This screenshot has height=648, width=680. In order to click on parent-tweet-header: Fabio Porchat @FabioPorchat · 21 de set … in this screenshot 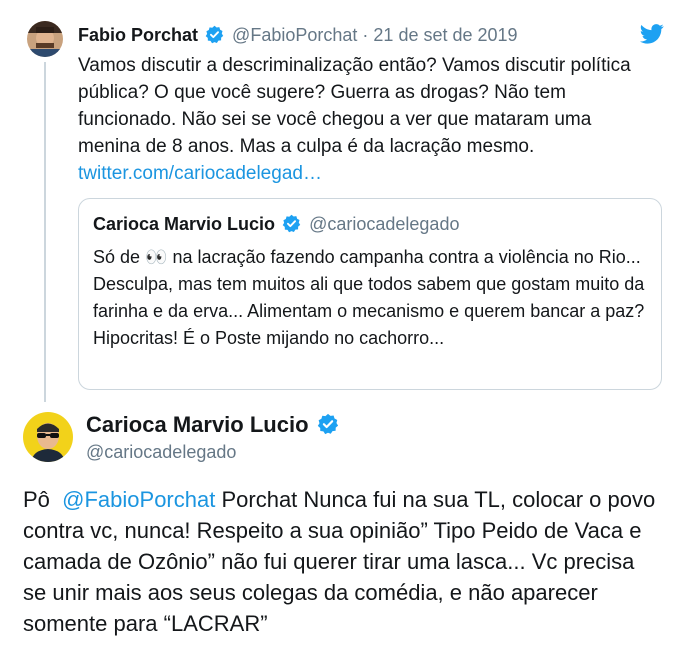, I will do `click(298, 35)`.